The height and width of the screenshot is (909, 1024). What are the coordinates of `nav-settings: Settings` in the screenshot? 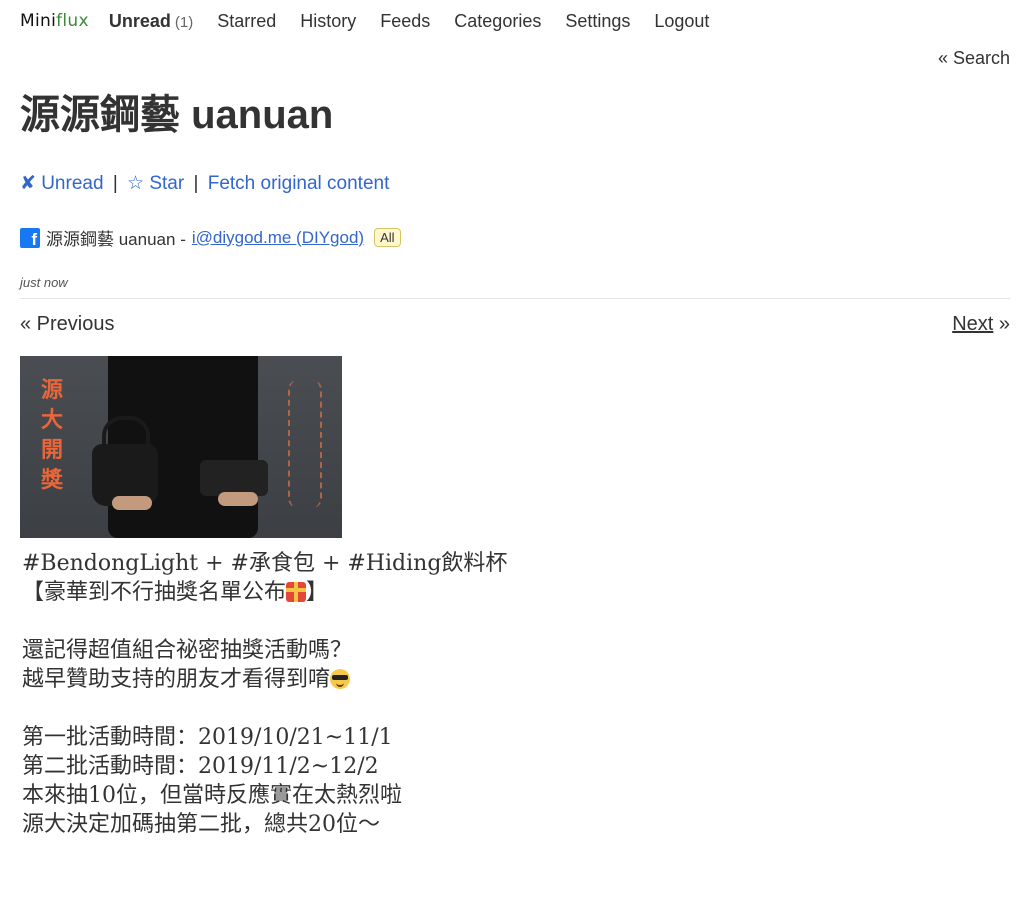 It's located at (597, 21).